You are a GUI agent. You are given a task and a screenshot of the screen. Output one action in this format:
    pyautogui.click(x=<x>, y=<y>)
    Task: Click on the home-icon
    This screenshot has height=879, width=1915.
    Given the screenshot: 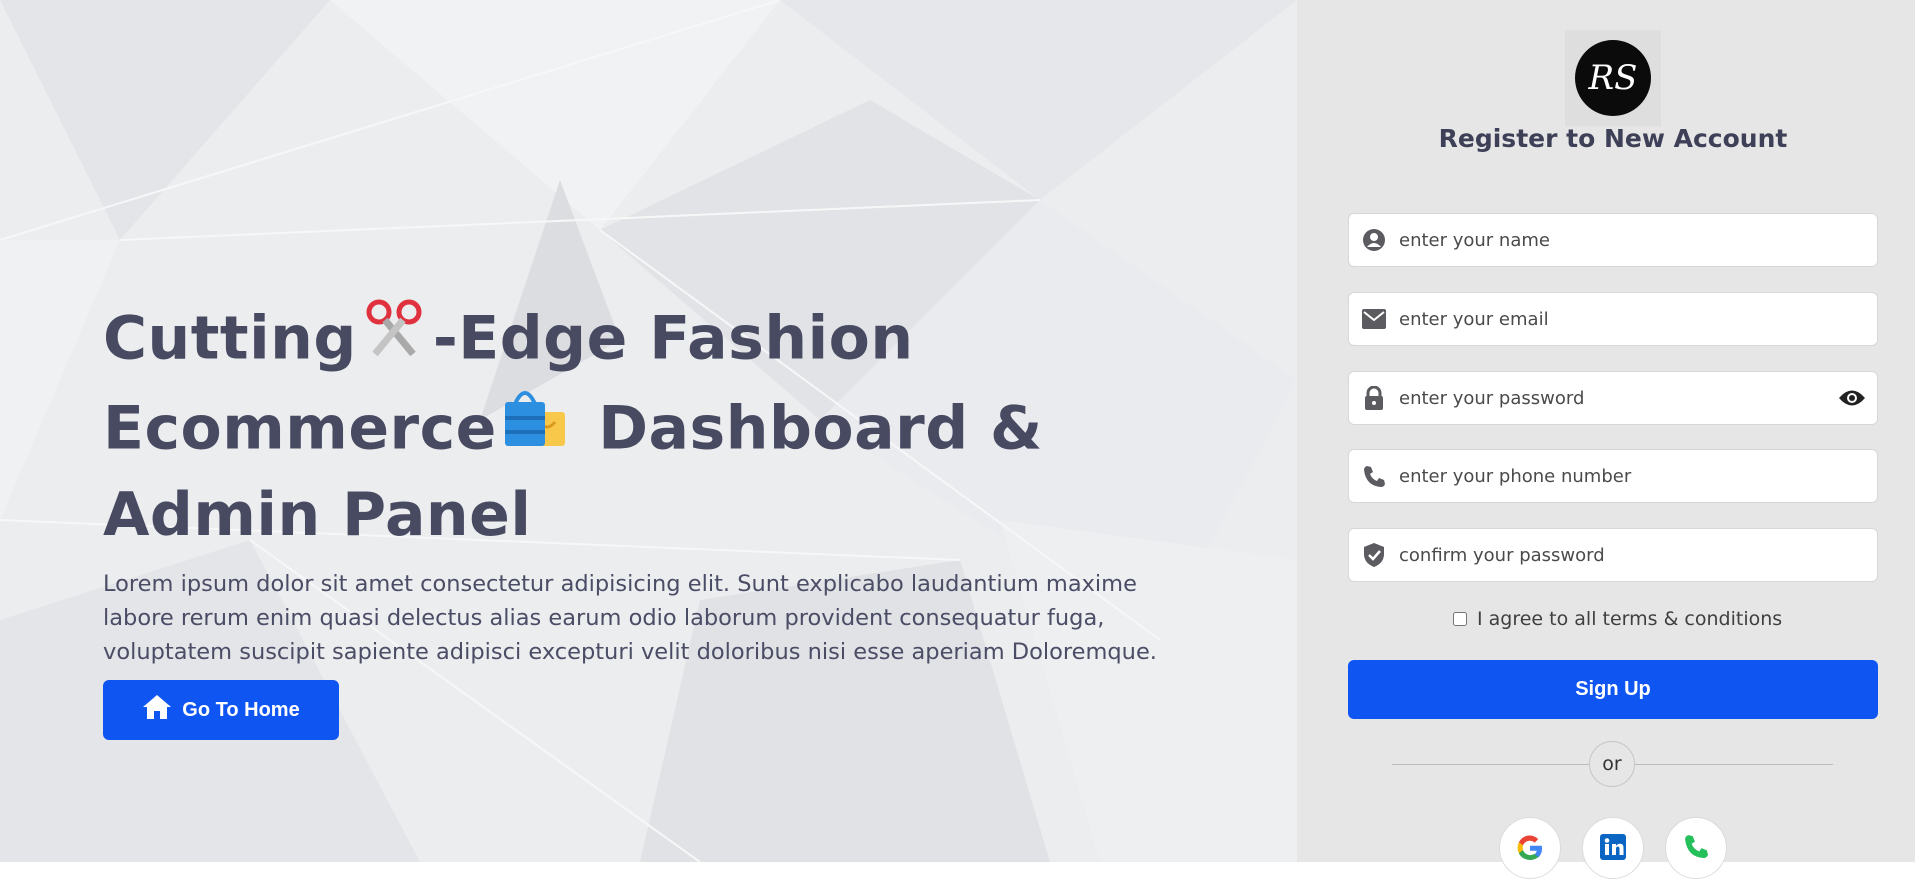 What is the action you would take?
    pyautogui.click(x=157, y=710)
    